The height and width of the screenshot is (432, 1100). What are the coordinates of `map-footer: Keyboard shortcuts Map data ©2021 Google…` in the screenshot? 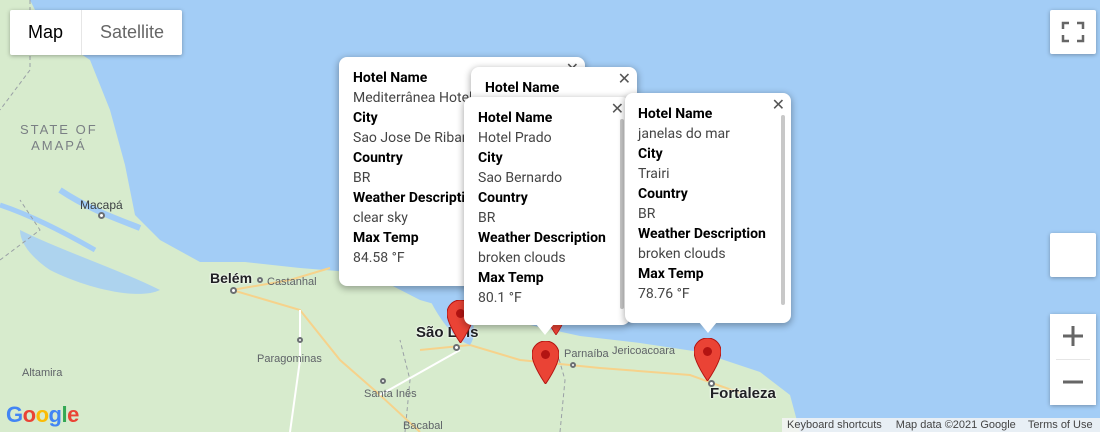 It's located at (941, 425).